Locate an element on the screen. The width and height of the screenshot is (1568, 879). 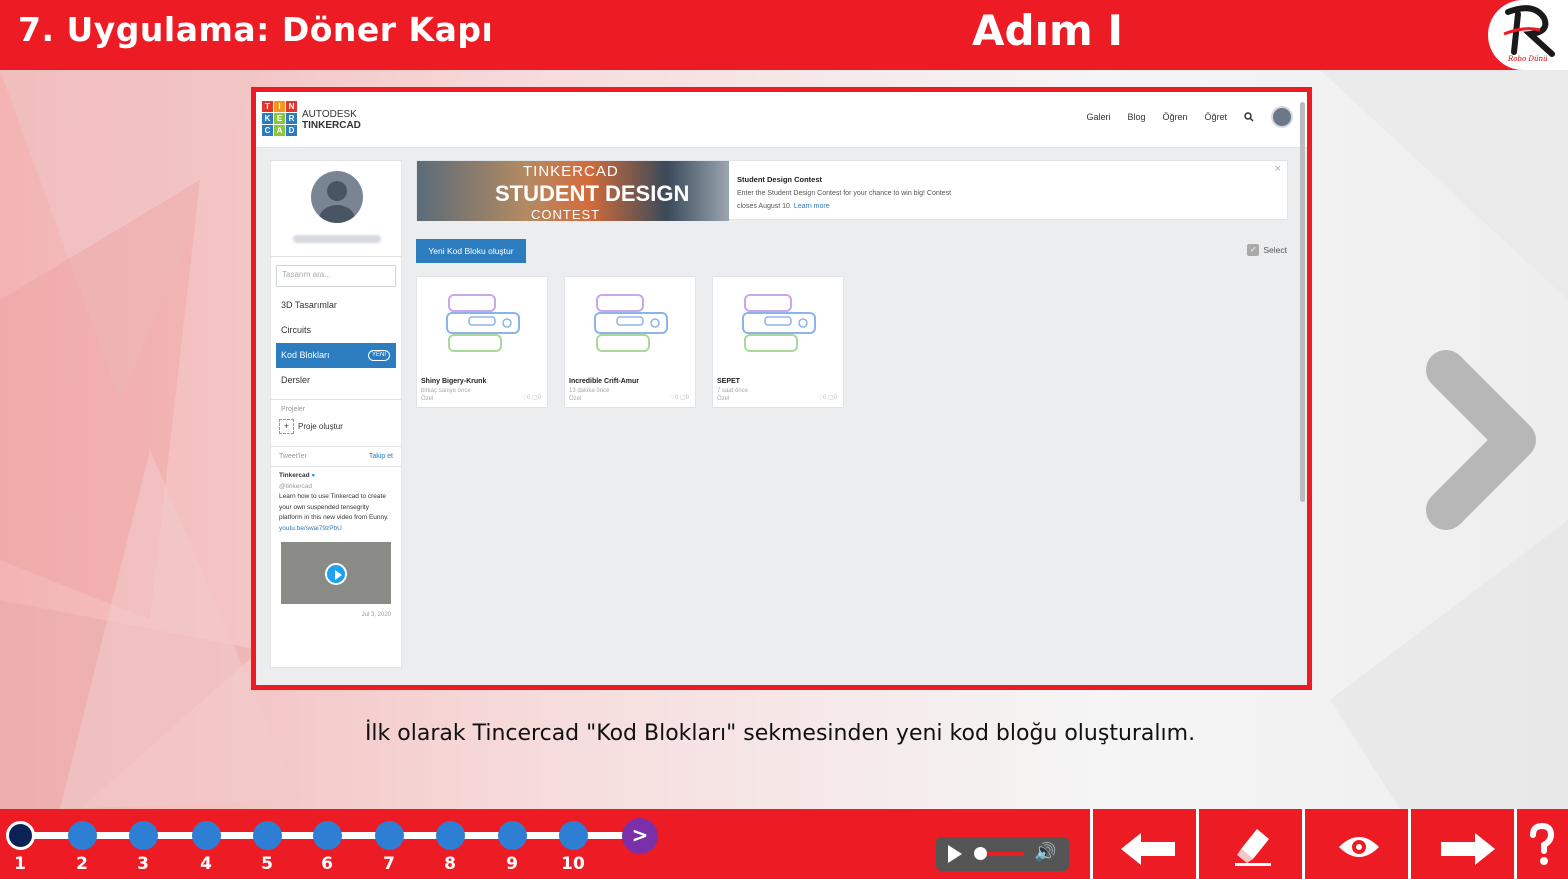
design-name: Incredible Crift-Amur is located at coordinates (604, 381).